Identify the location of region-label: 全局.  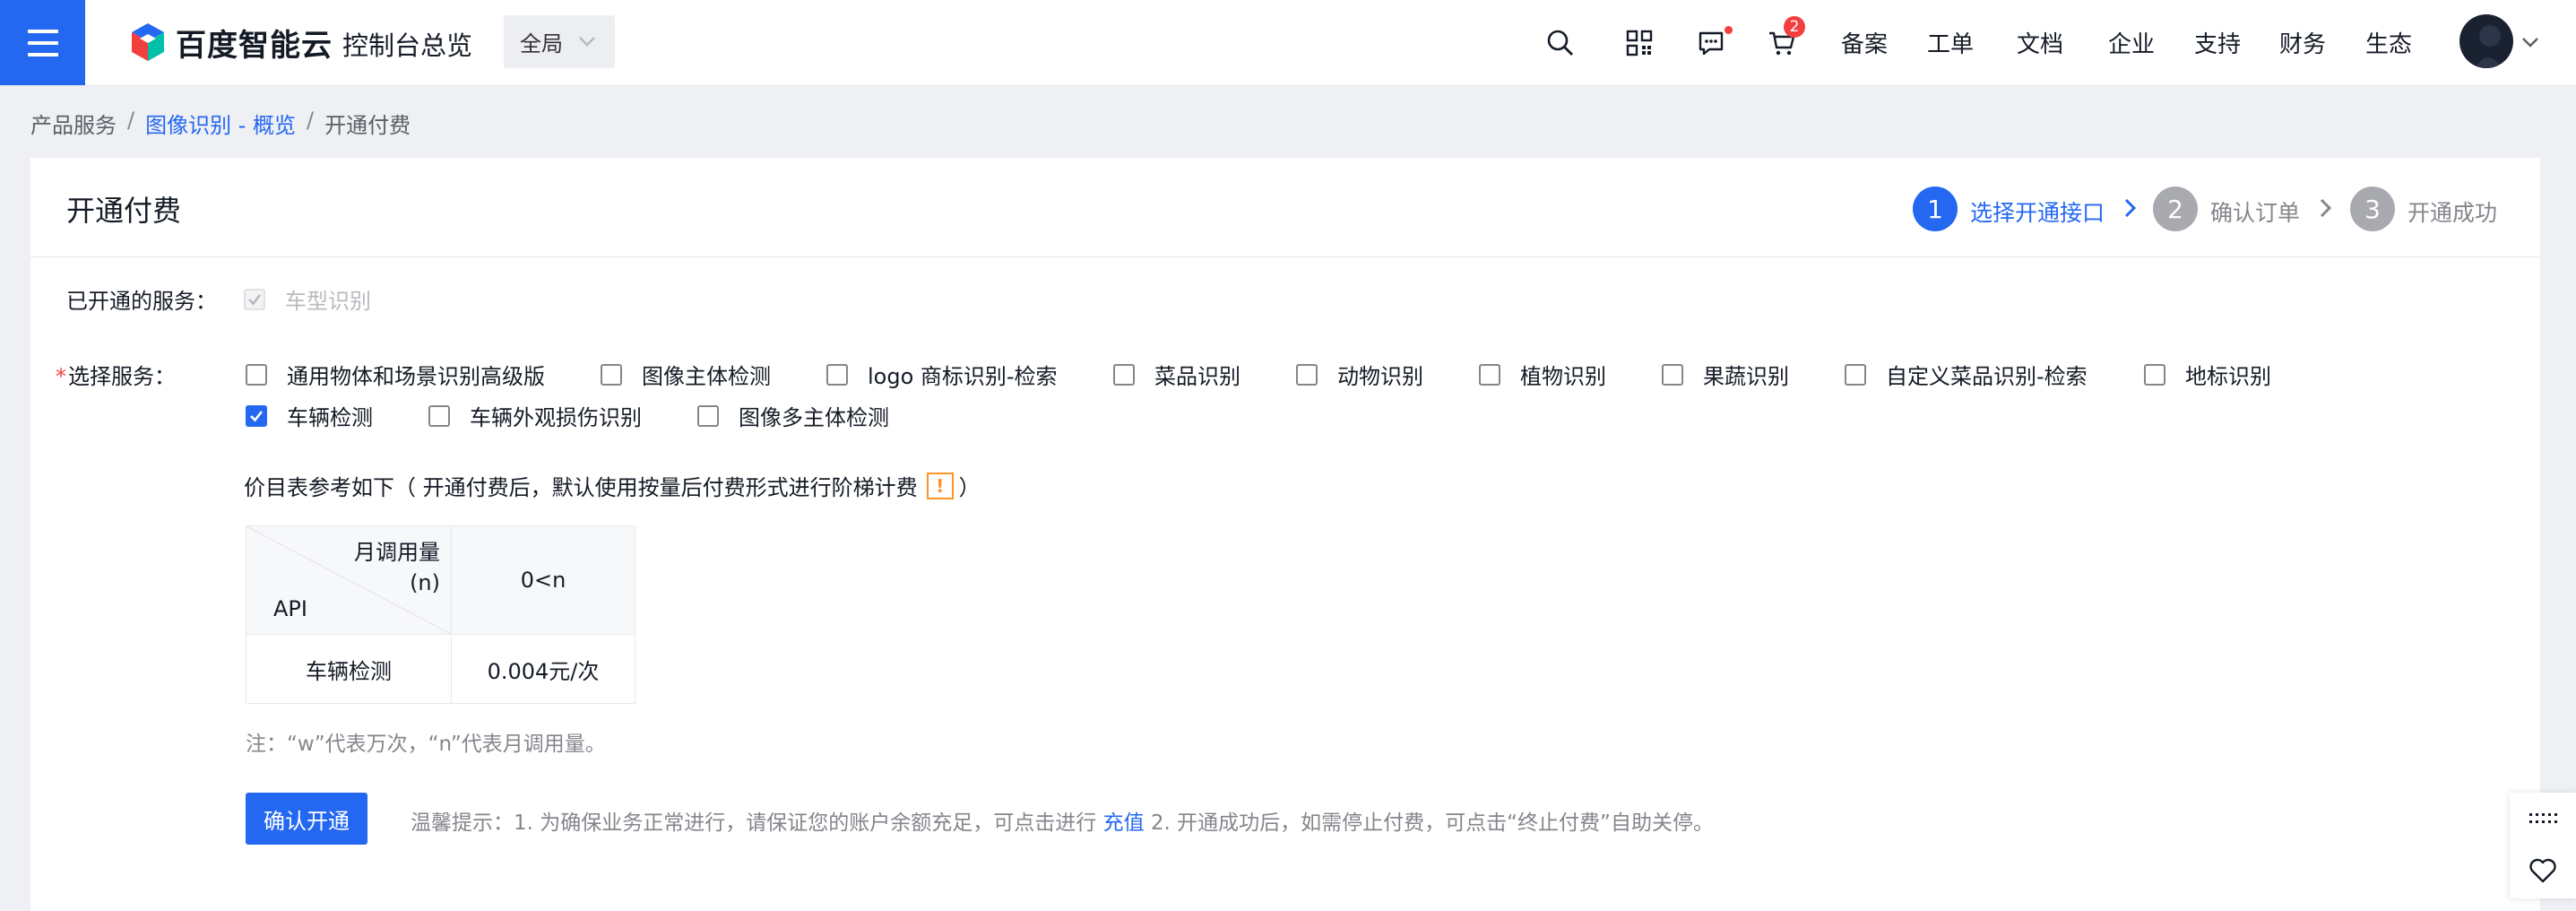
(541, 43).